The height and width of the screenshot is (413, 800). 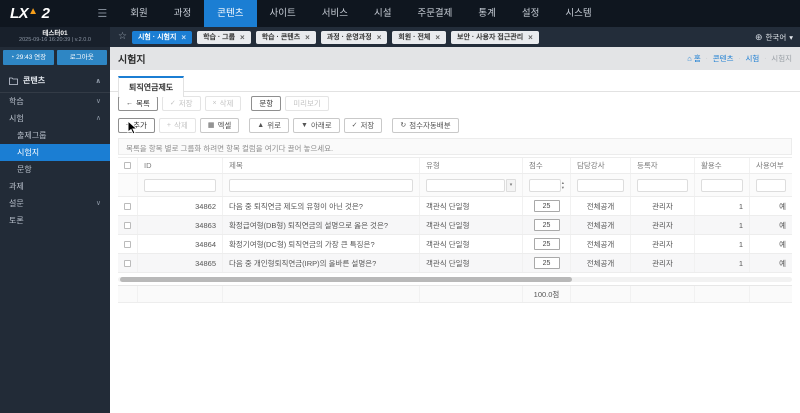 What do you see at coordinates (55, 81) in the screenshot?
I see `sidebar-section-contents: 콘텐츠 ∧` at bounding box center [55, 81].